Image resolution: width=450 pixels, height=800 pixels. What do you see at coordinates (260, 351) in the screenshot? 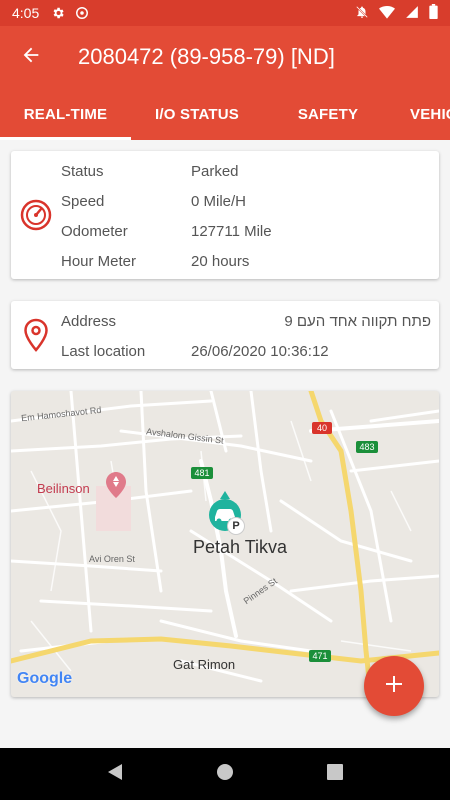
I see `last-location-value: 26/06/2020 10:36:12` at bounding box center [260, 351].